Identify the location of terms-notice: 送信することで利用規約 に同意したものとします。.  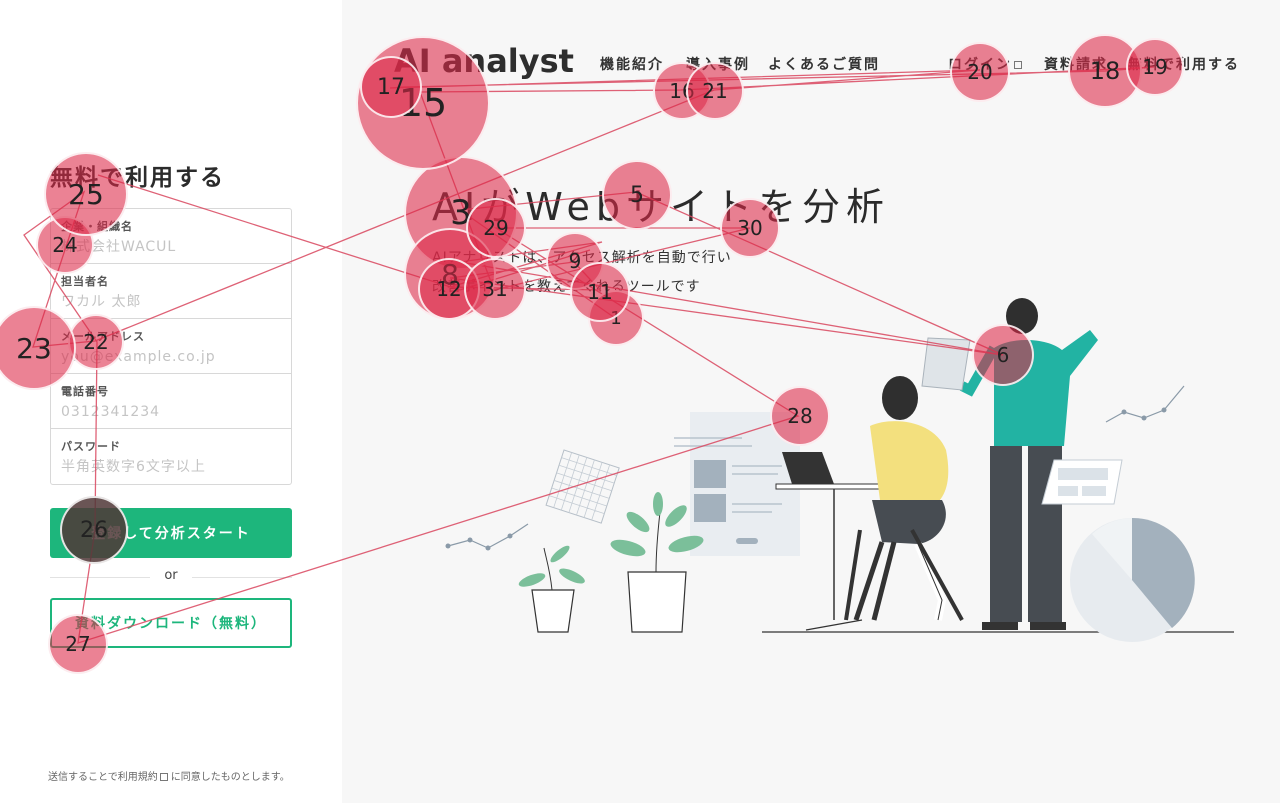
(169, 775).